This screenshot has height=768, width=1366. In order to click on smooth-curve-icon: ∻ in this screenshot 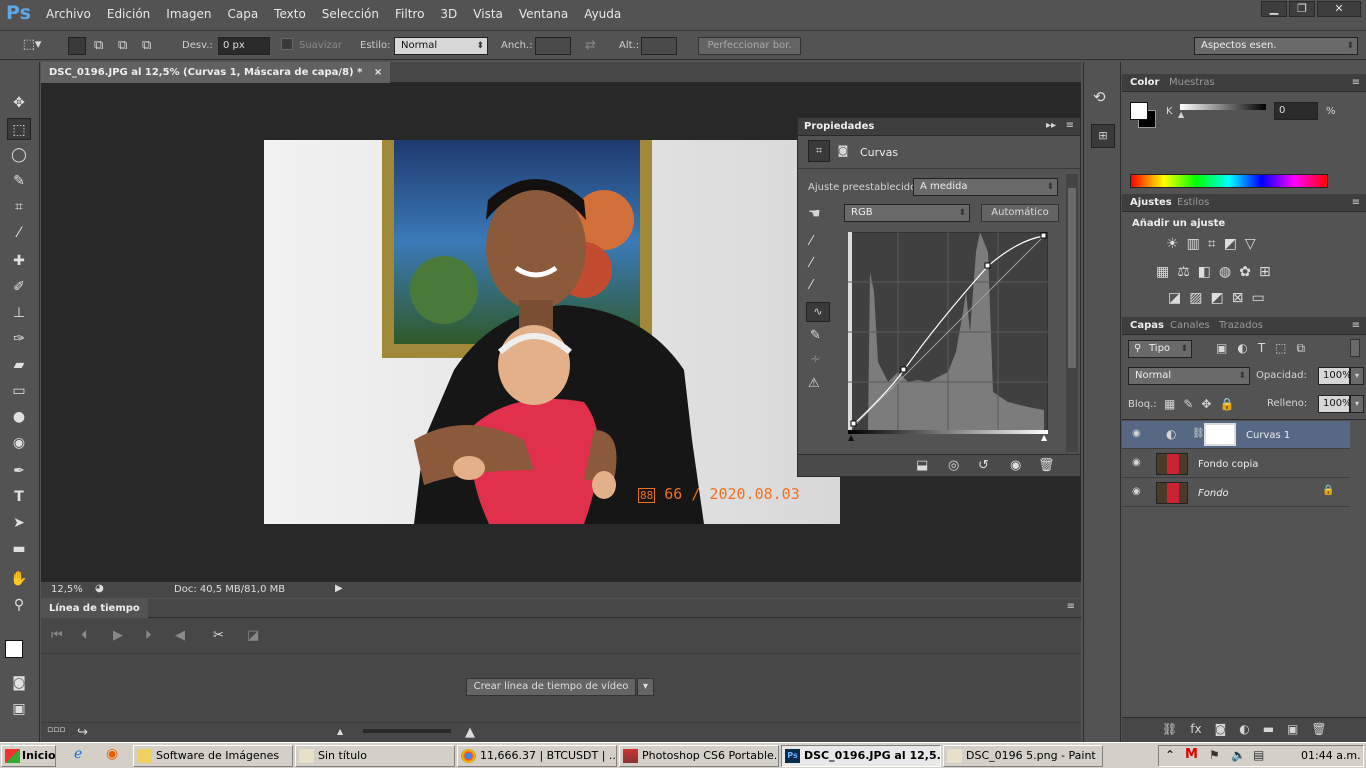, I will do `click(815, 359)`.